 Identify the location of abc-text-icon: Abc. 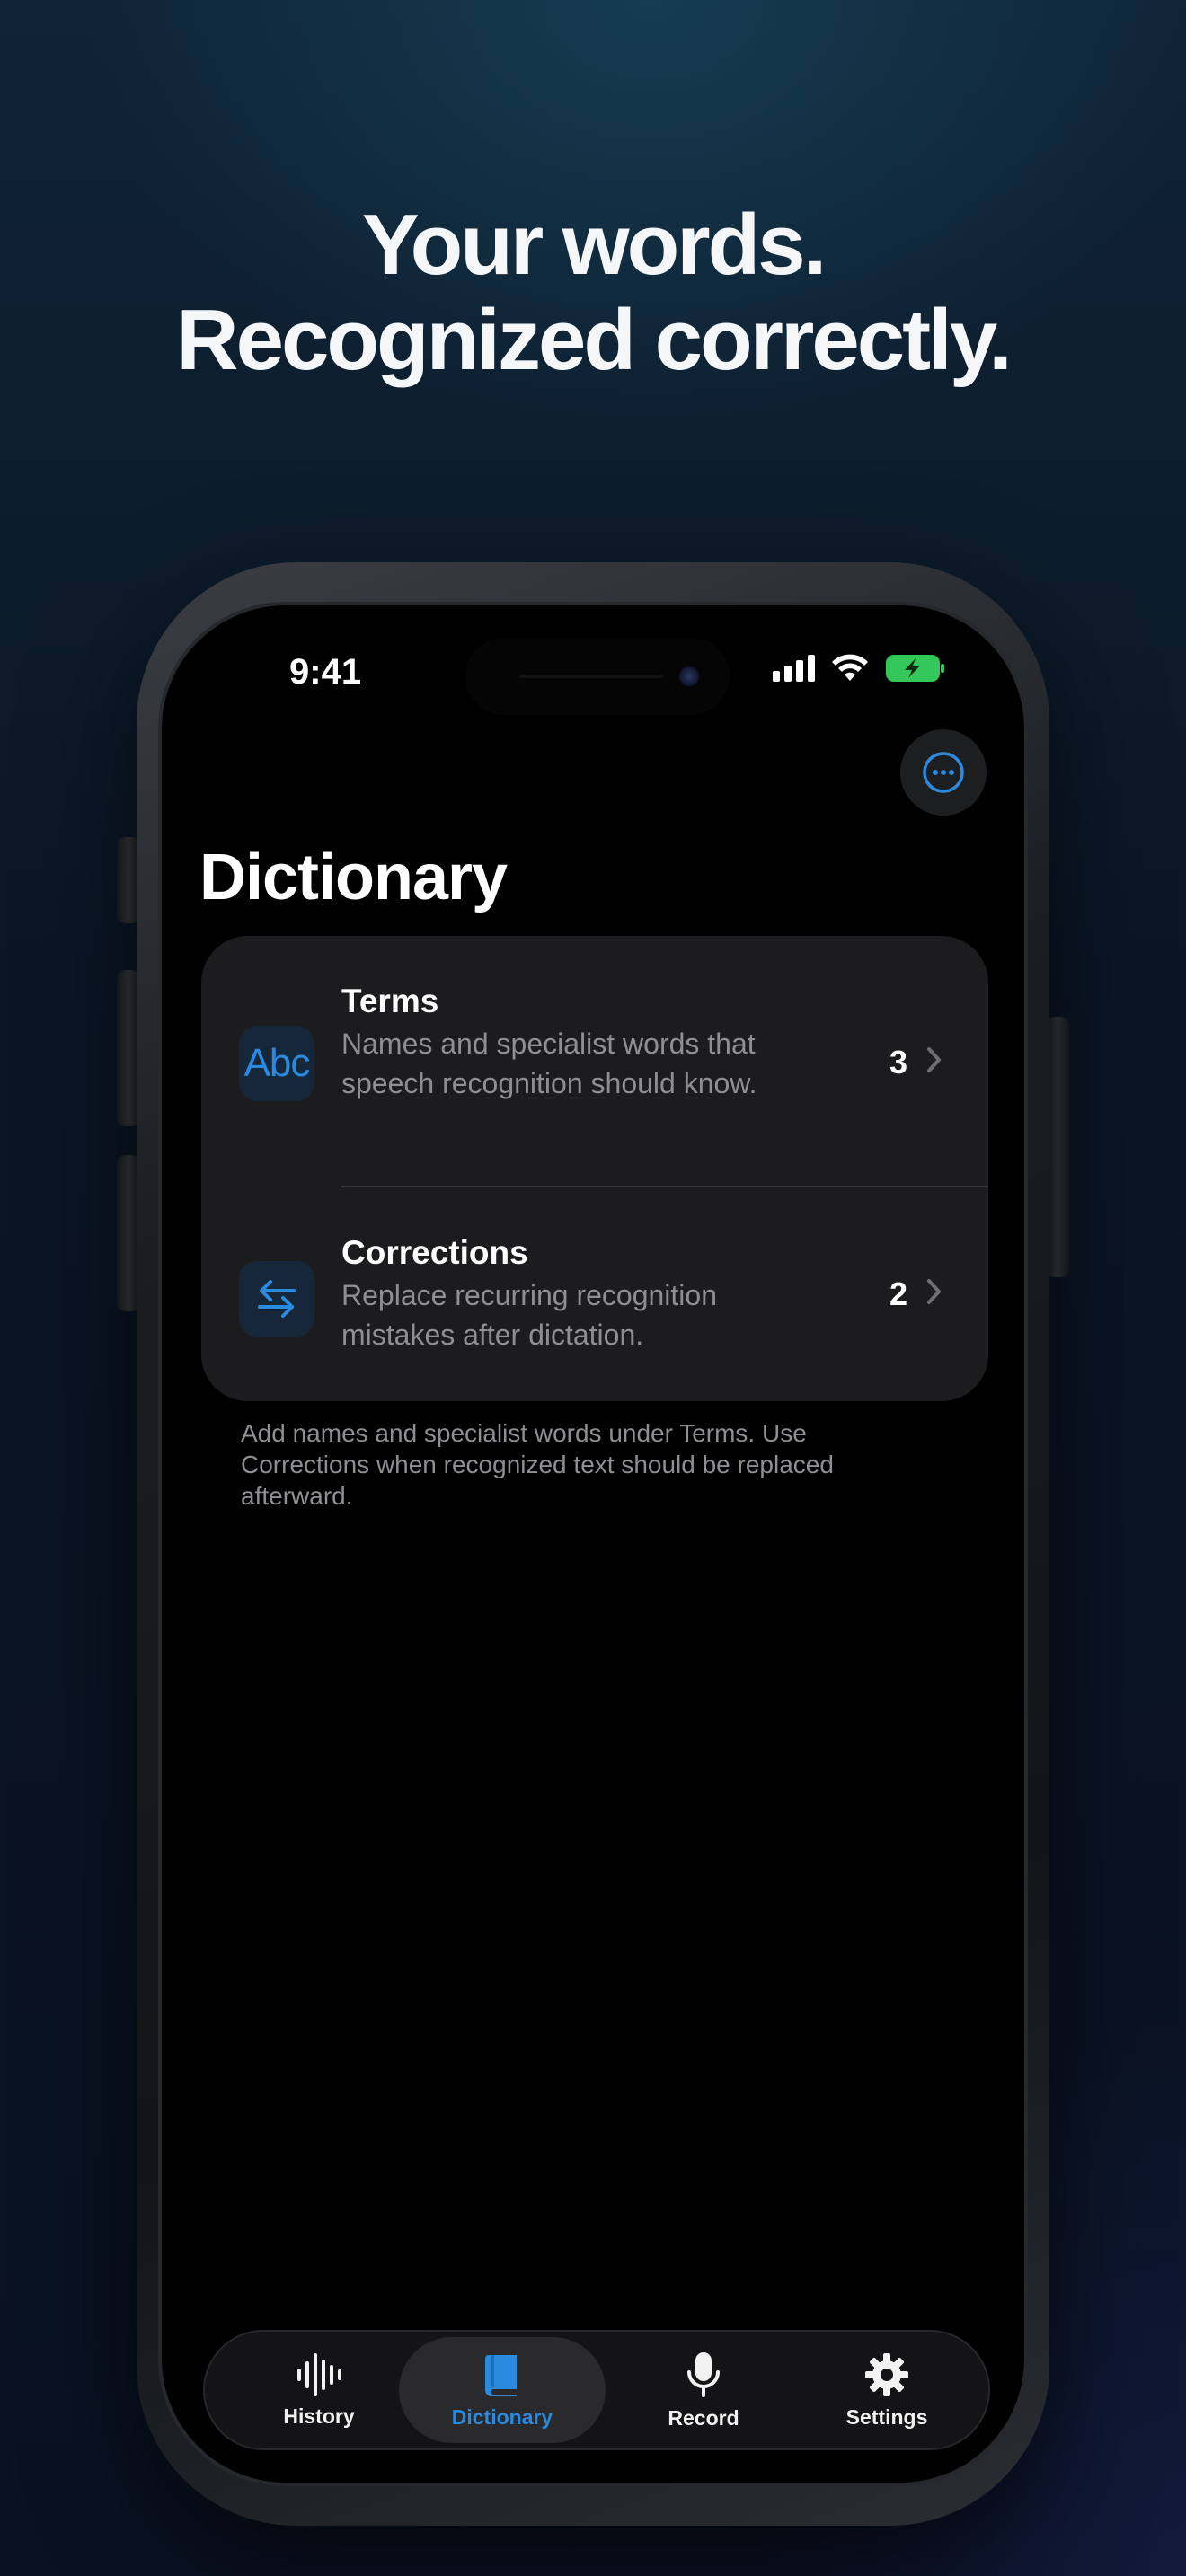
(276, 1063).